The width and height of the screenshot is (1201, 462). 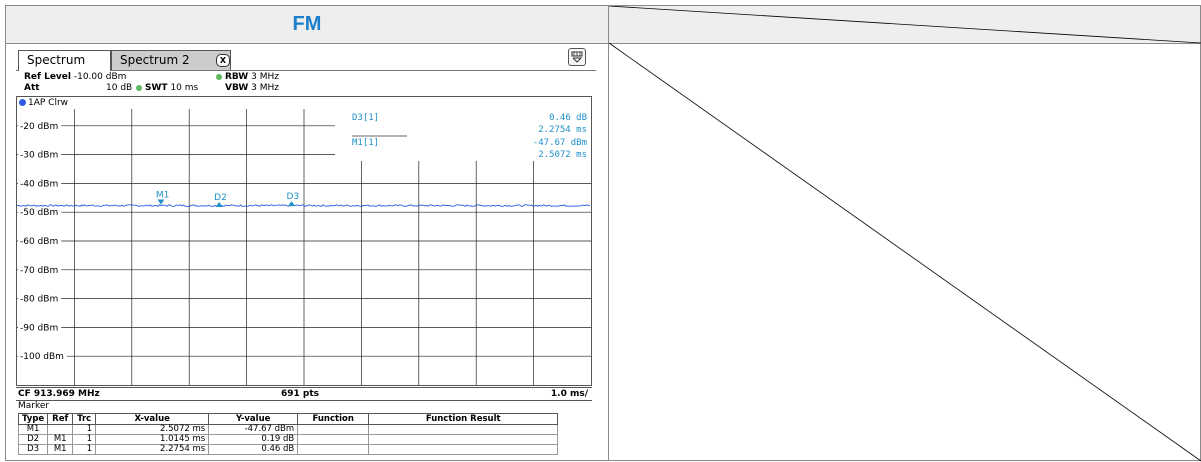 I want to click on page-title: FM, so click(x=307, y=24).